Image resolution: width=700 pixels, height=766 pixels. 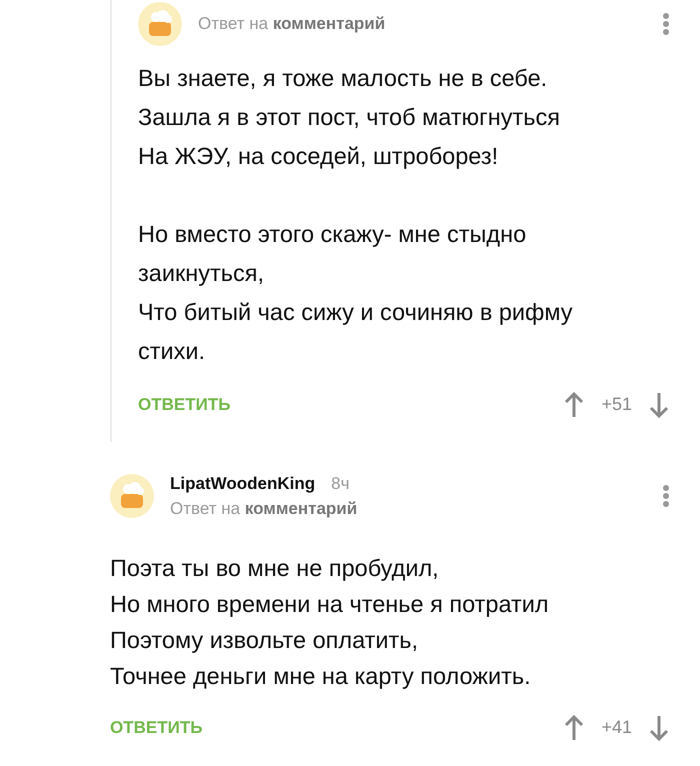 I want to click on comment-paragraph: Но вместо этого скажу- мне стыдно заикнуться, Что битый час сижу и сочиняю в рифму стихи., so click(x=356, y=293).